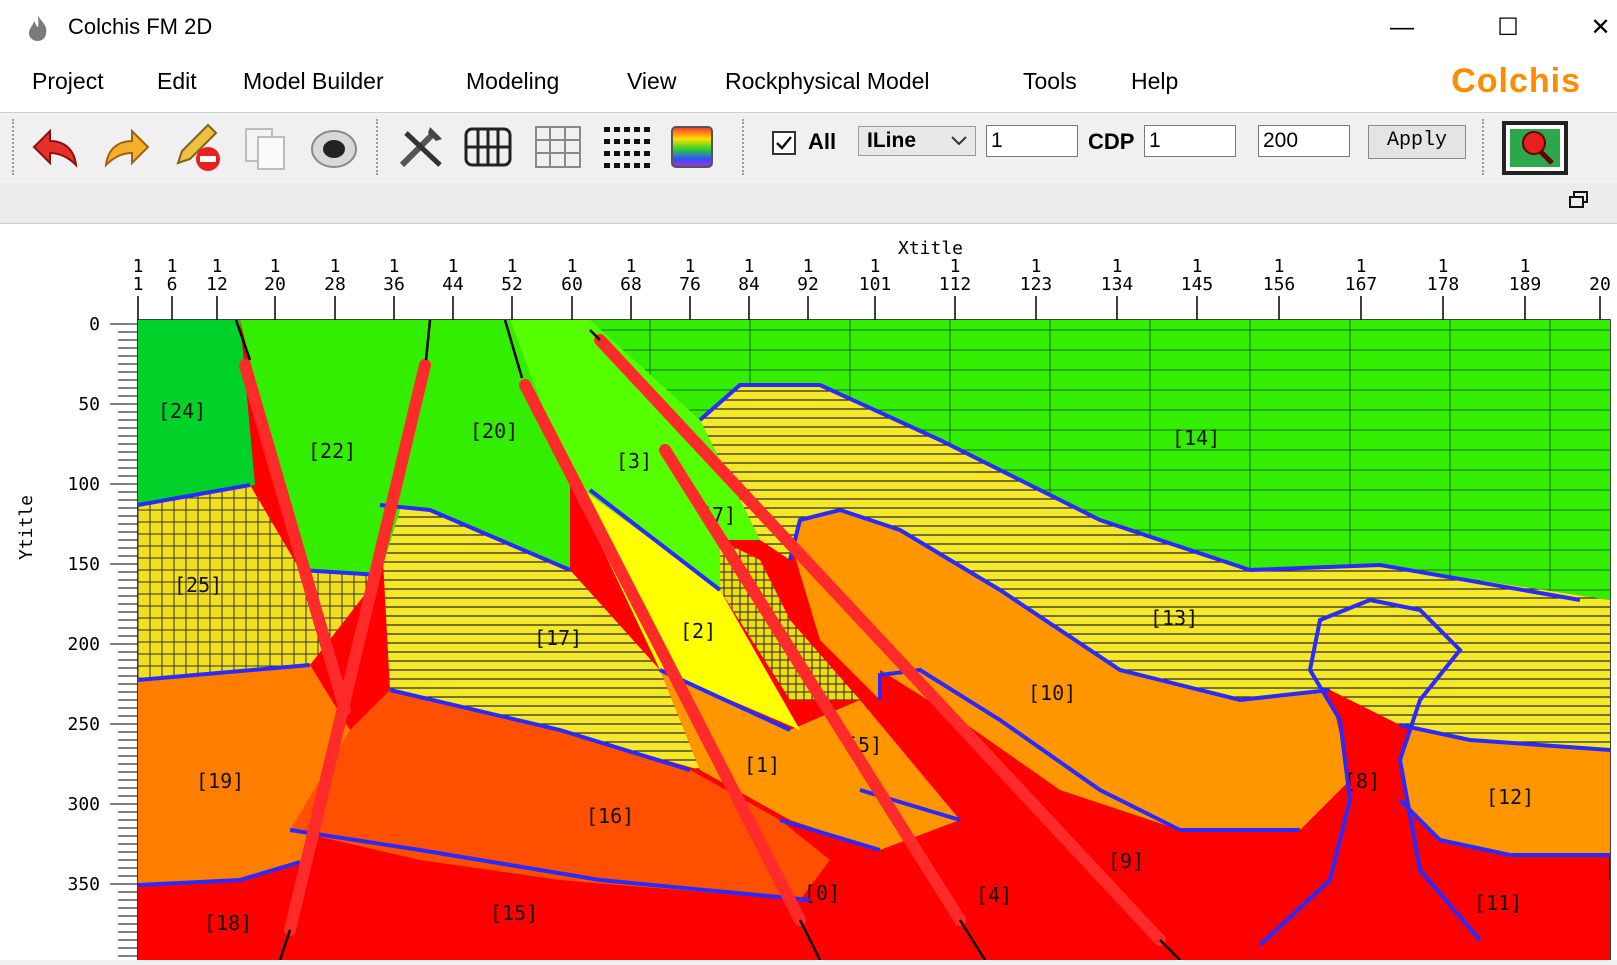 This screenshot has width=1617, height=965. What do you see at coordinates (749, 284) in the screenshot?
I see `x-tick-label: 84` at bounding box center [749, 284].